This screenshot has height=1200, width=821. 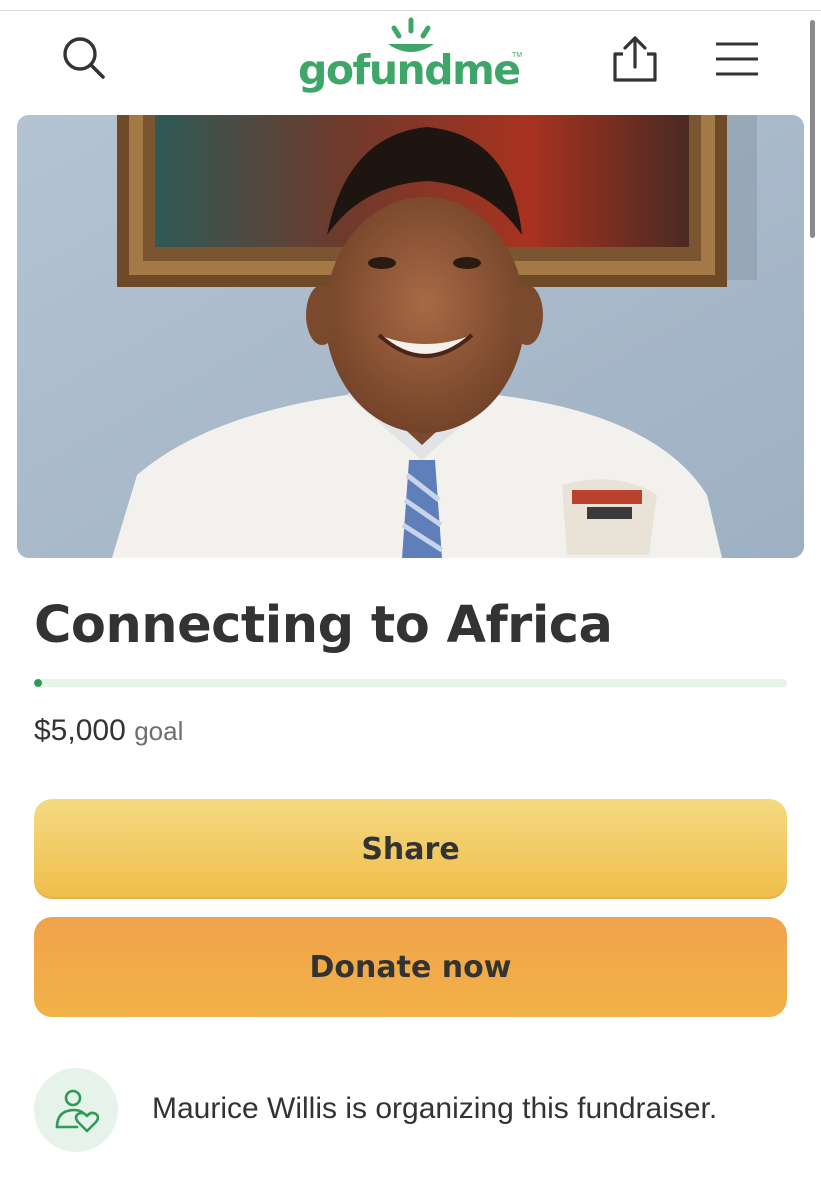 I want to click on gofundme-logo: gofundme TM, so click(x=416, y=59).